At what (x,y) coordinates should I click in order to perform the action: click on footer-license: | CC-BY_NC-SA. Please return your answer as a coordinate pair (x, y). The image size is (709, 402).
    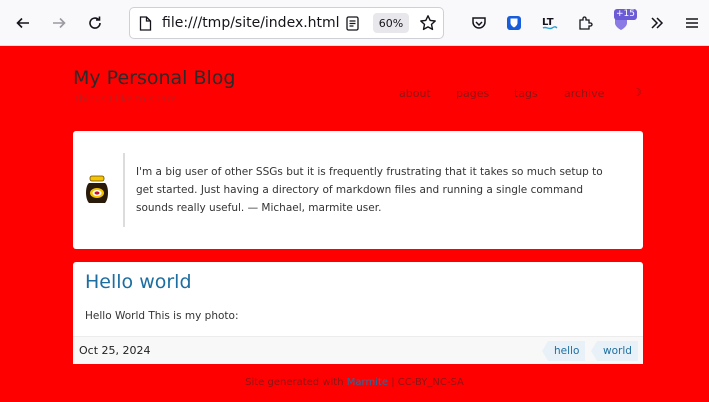
    Looking at the image, I should click on (426, 382).